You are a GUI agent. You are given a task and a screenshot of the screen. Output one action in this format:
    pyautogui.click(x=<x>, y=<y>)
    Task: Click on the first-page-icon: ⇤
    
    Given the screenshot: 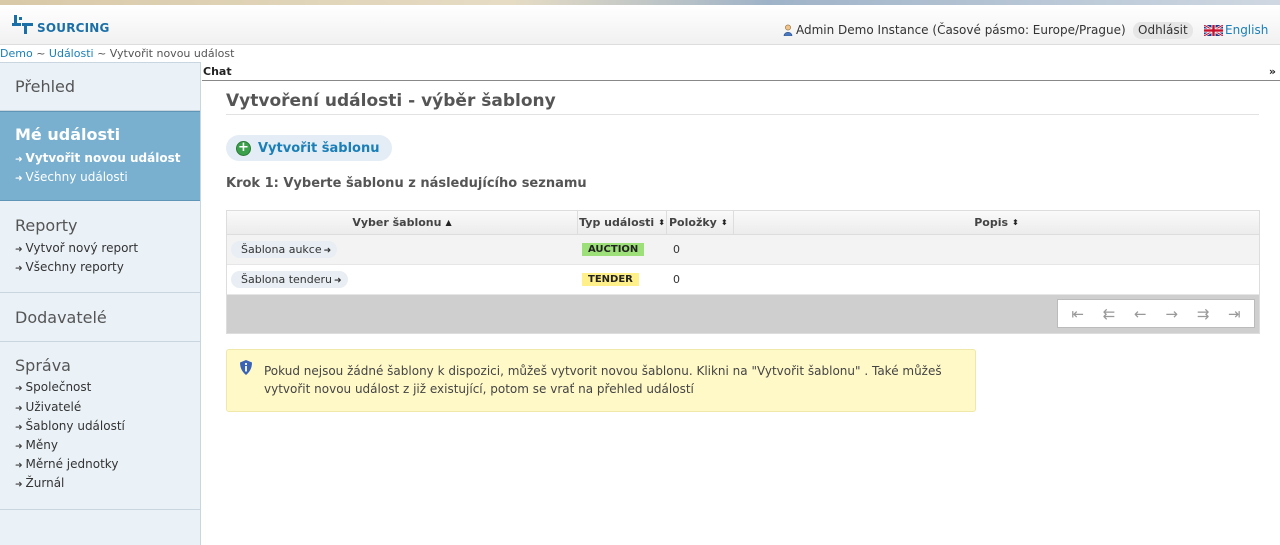 What is the action you would take?
    pyautogui.click(x=1077, y=314)
    